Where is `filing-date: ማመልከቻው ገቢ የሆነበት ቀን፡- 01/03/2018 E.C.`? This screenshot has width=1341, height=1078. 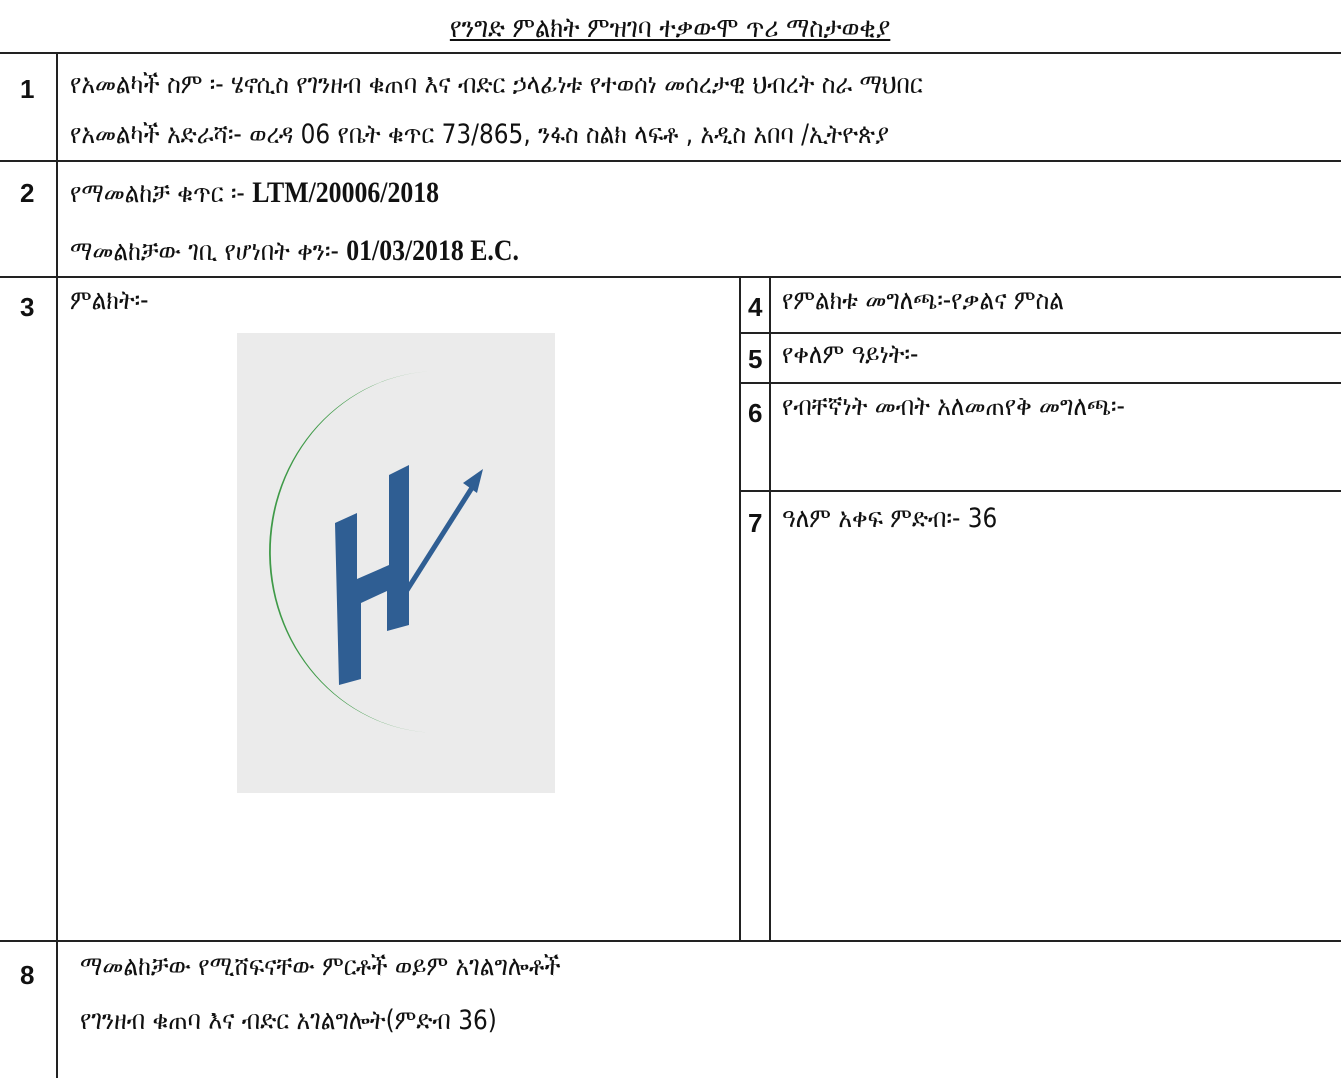
filing-date: ማመልከቻው ገቢ የሆነበት ቀን፡- 01/03/2018 E.C. is located at coordinates (294, 251).